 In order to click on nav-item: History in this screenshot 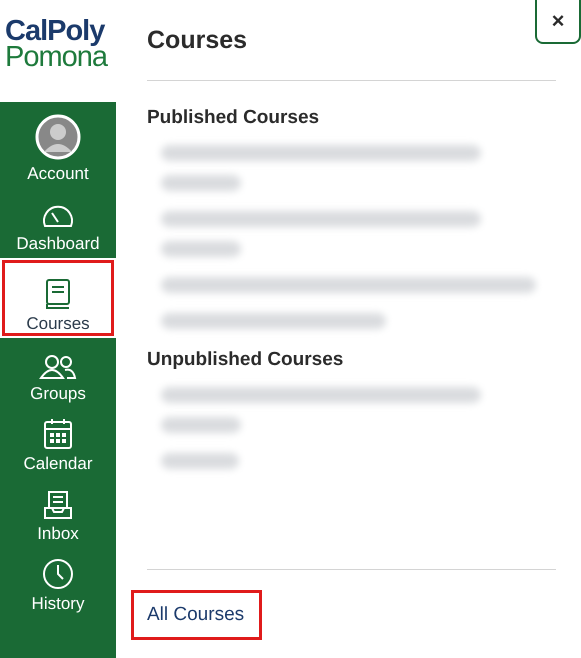, I will do `click(58, 583)`.